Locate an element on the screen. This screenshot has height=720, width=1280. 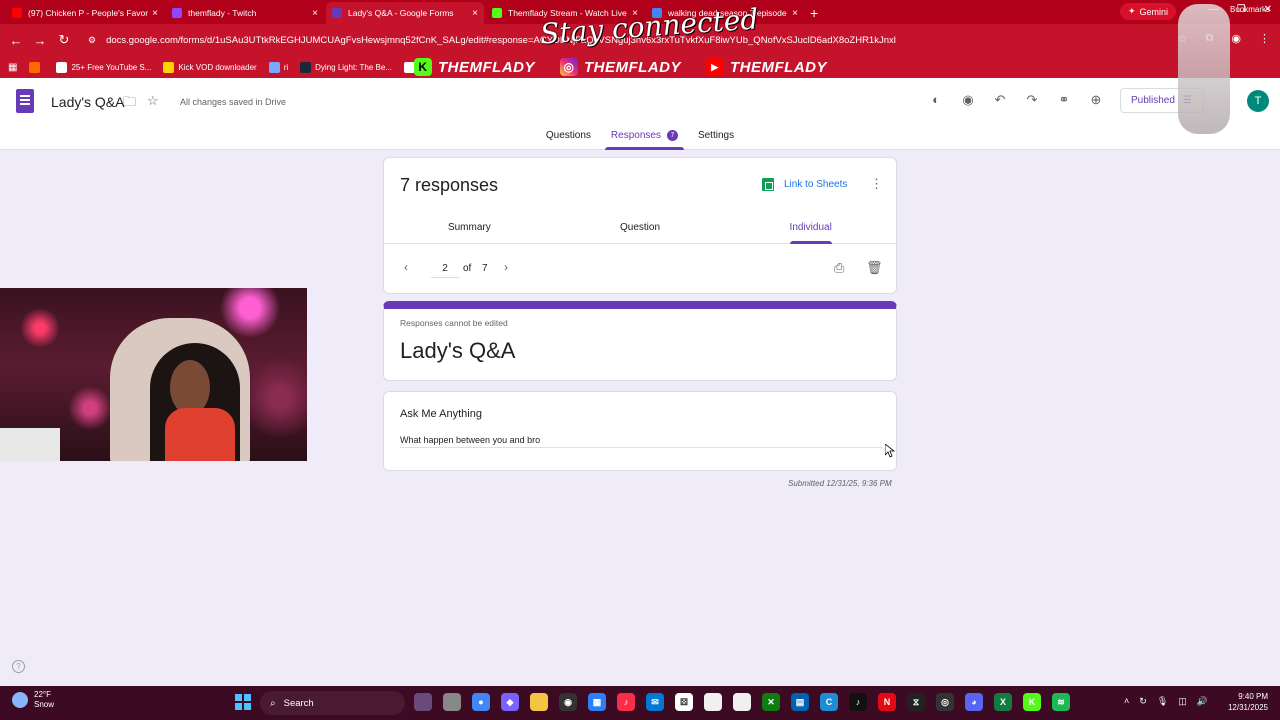
paint-icon is located at coordinates (423, 702).